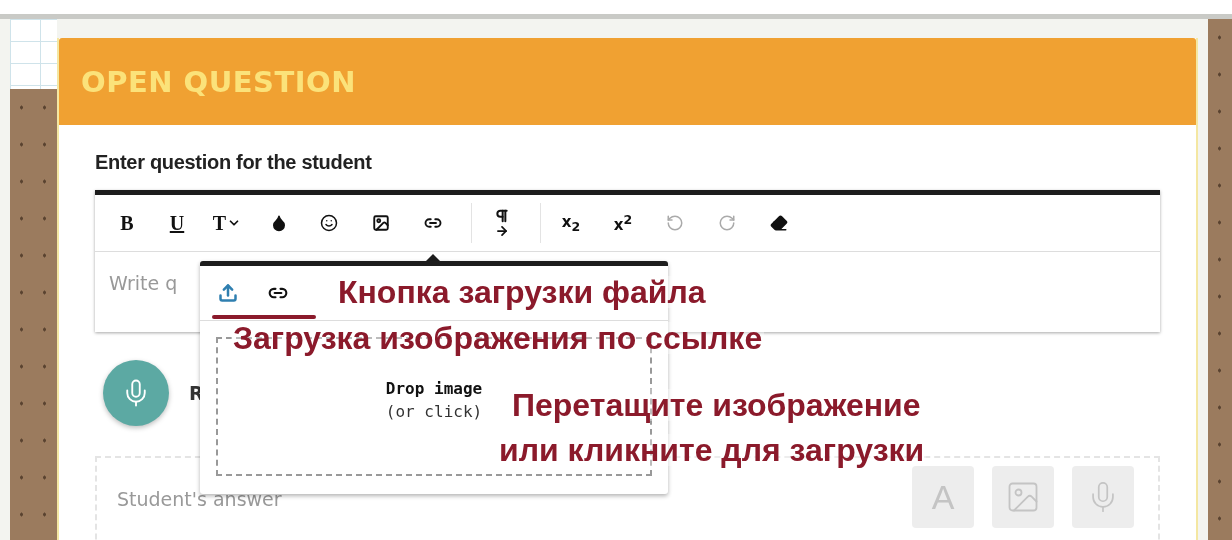  I want to click on placeholder-text: Write q, so click(143, 283).